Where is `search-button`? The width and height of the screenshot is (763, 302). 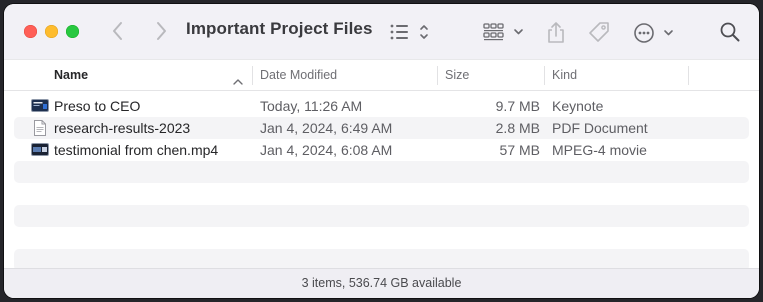 search-button is located at coordinates (730, 32).